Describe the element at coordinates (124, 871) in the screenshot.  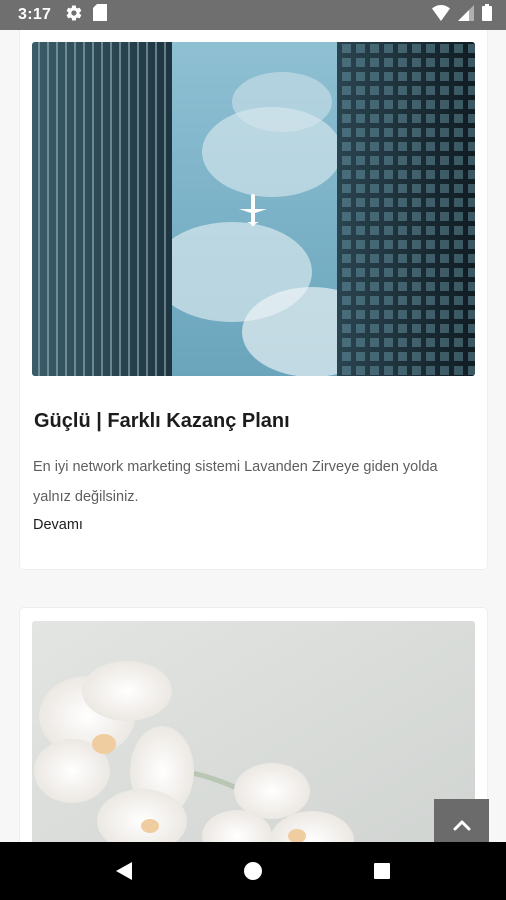
I see `back-icon` at that location.